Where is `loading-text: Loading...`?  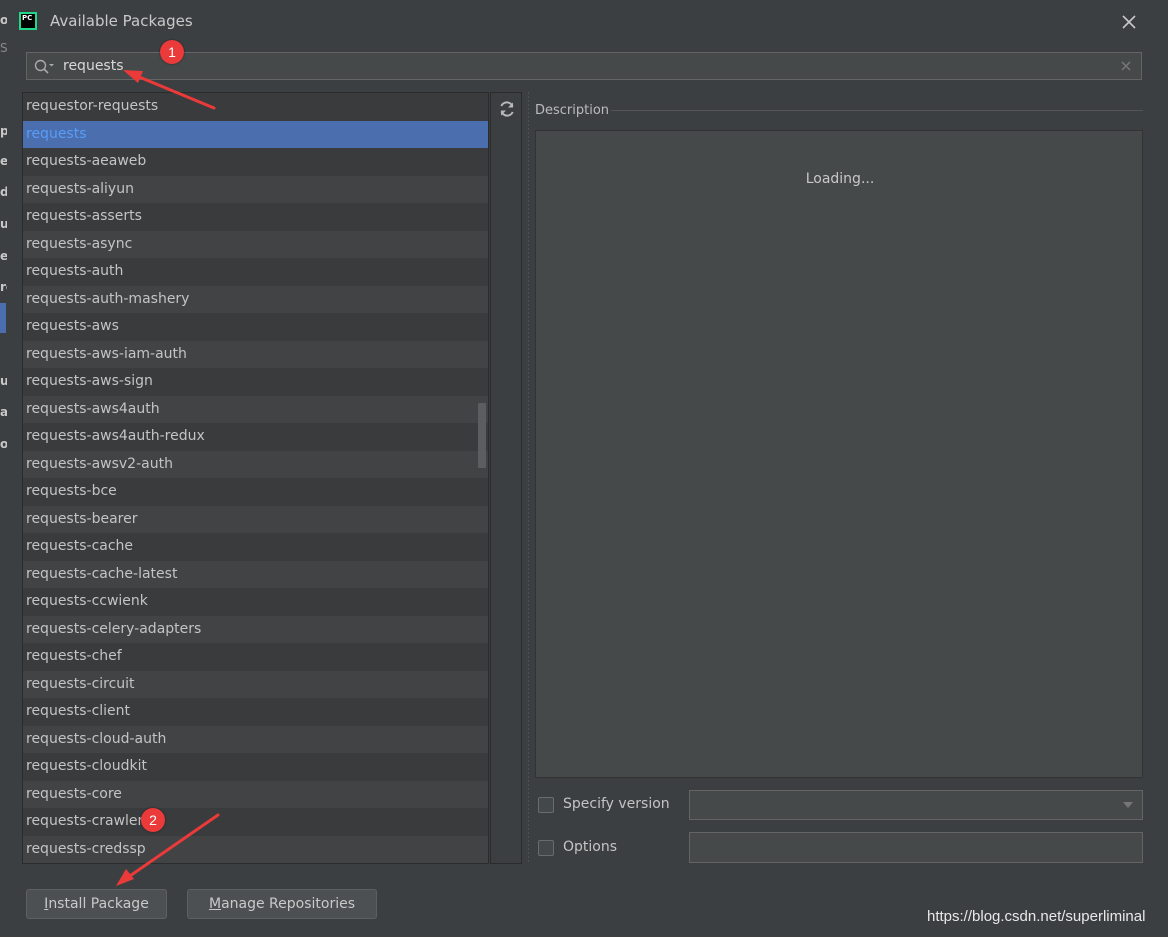 loading-text: Loading... is located at coordinates (840, 179).